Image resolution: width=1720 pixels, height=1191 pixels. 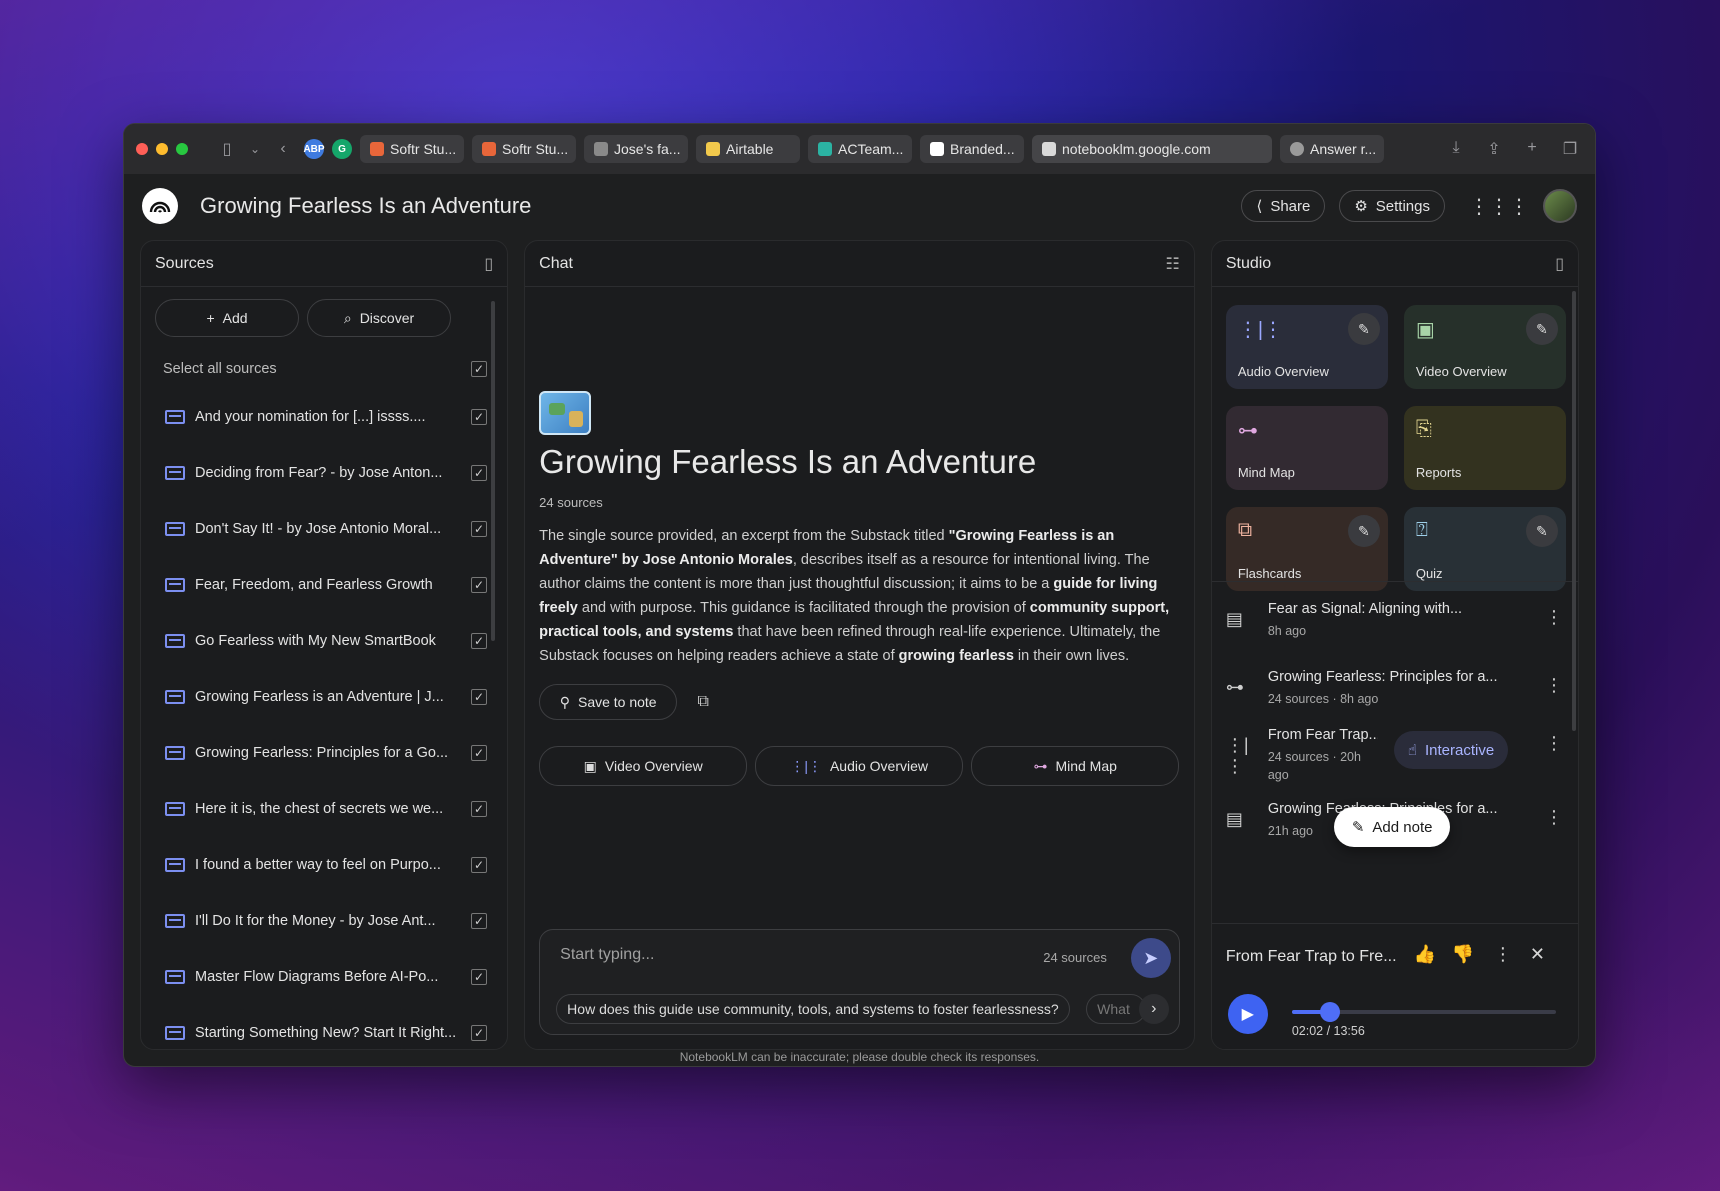 I want to click on studio-note-item: ▤ Fear as Signal: Aligning with... 8h ago ⋮, so click(x=1395, y=631).